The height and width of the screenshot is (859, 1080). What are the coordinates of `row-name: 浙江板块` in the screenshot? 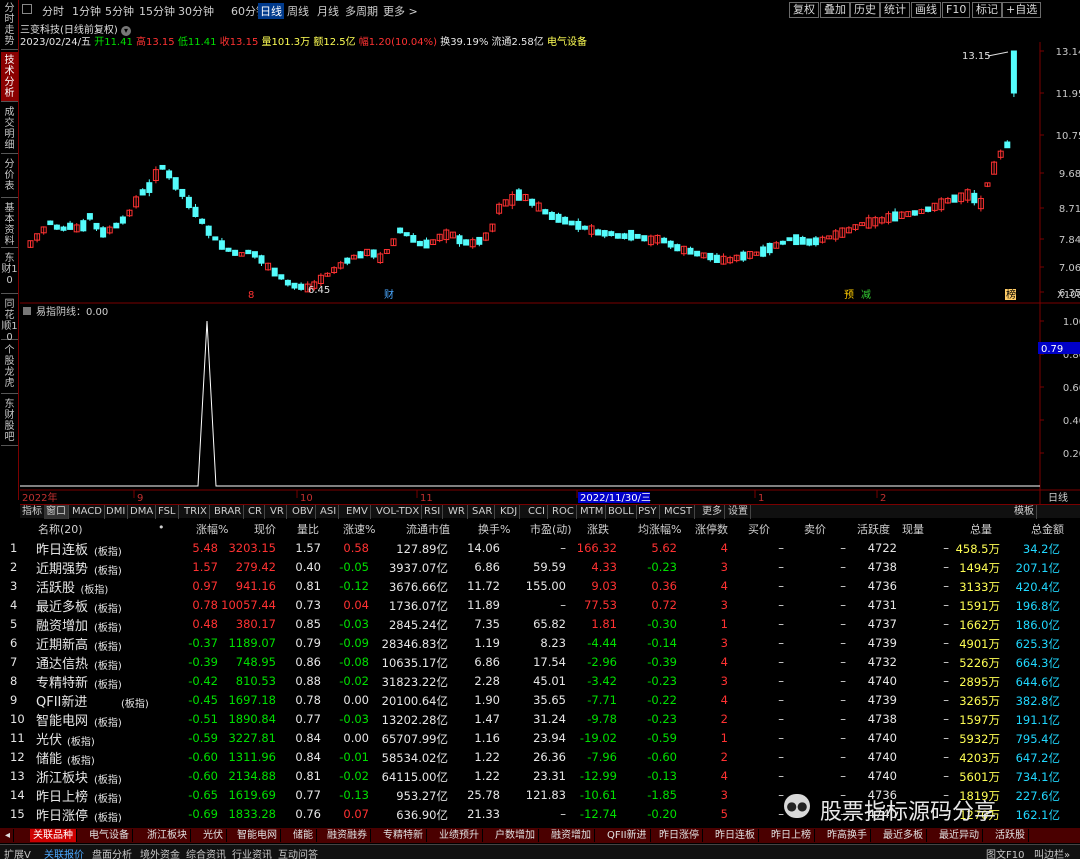 It's located at (62, 776).